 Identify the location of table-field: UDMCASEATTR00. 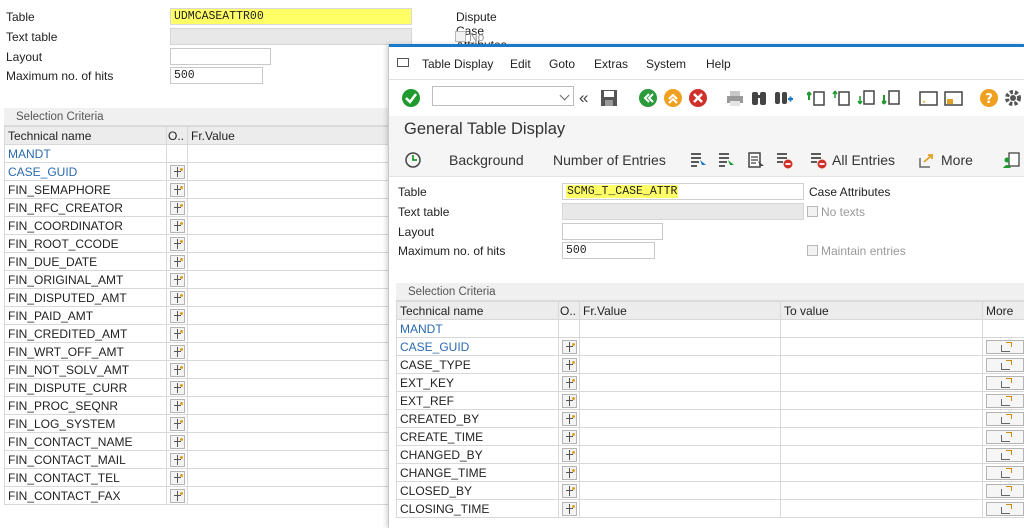
(291, 16).